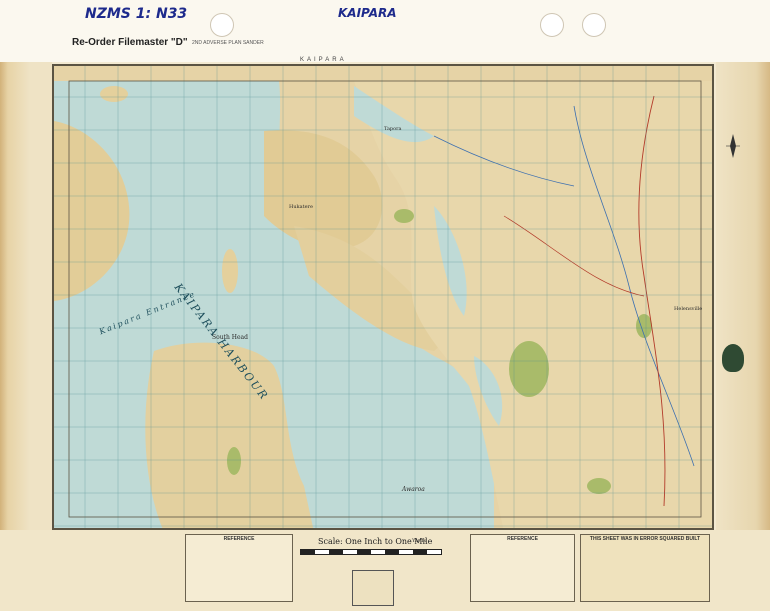 The image size is (770, 611). What do you see at coordinates (645, 539) in the screenshot?
I see `info-box-title: THIS SHEET WAS IN ERROR SQUARED BUILT` at bounding box center [645, 539].